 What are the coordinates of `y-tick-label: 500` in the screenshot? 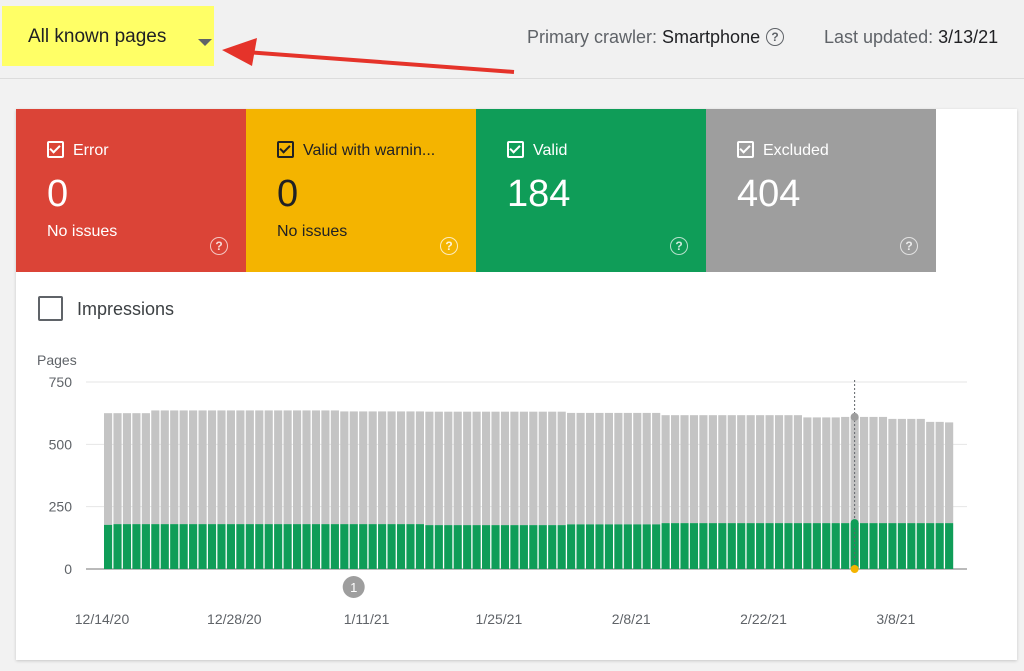 It's located at (61, 444).